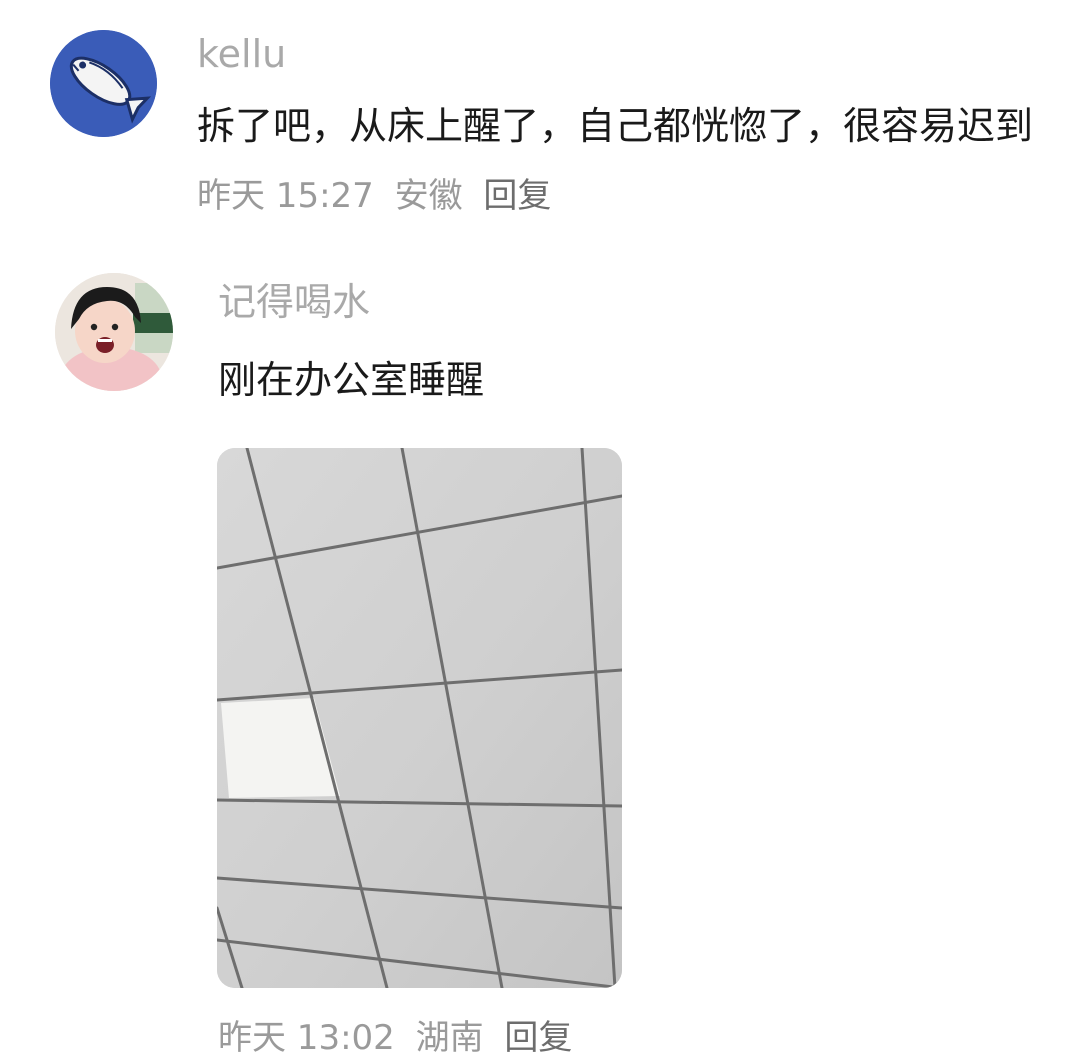 This screenshot has height=1062, width=1080. Describe the element at coordinates (428, 196) in the screenshot. I see `comment-location: 安徽` at that location.